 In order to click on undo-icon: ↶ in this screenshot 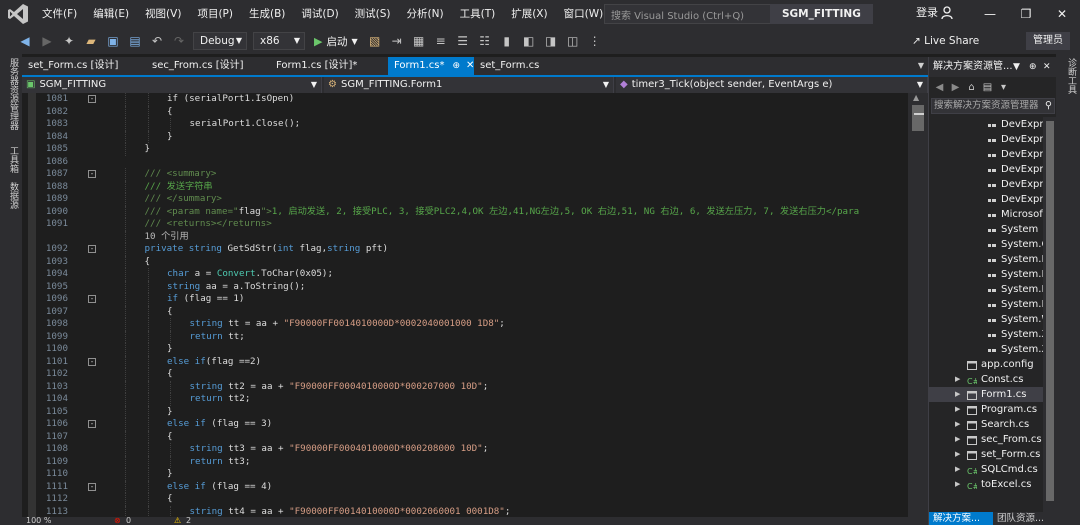, I will do `click(157, 41)`.